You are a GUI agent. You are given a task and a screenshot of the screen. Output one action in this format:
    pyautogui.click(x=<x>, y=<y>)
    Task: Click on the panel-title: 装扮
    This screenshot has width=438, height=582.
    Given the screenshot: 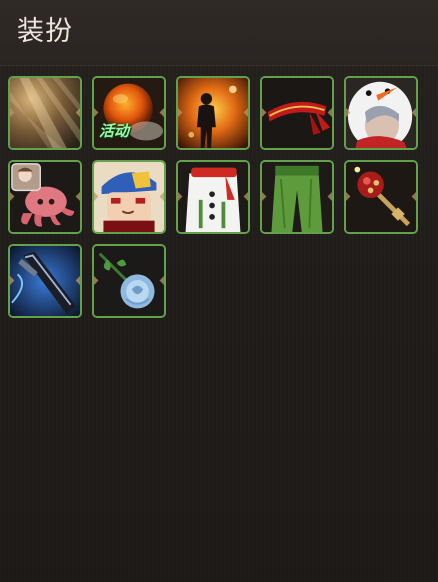 What is the action you would take?
    pyautogui.click(x=45, y=31)
    